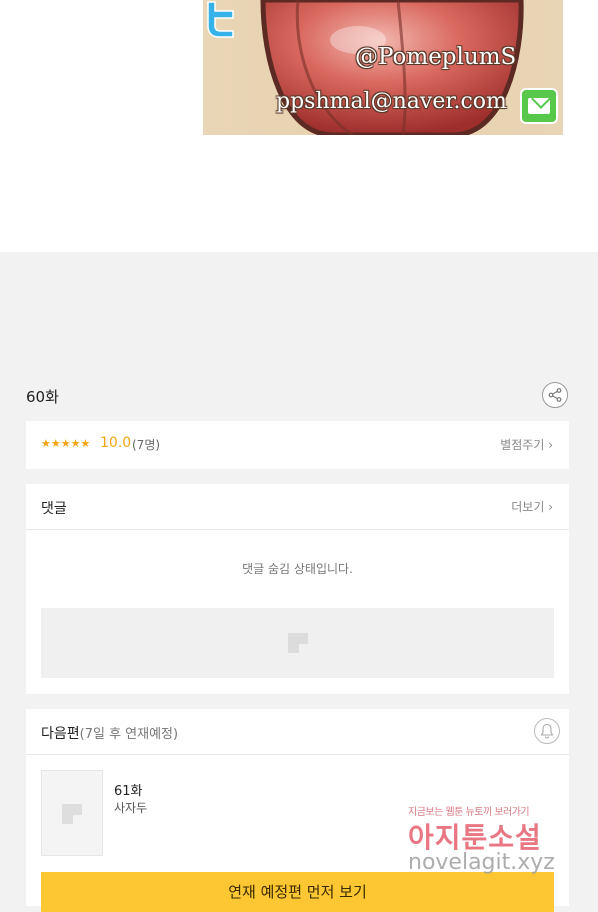  Describe the element at coordinates (220, 19) in the screenshot. I see `twitter-icon` at that location.